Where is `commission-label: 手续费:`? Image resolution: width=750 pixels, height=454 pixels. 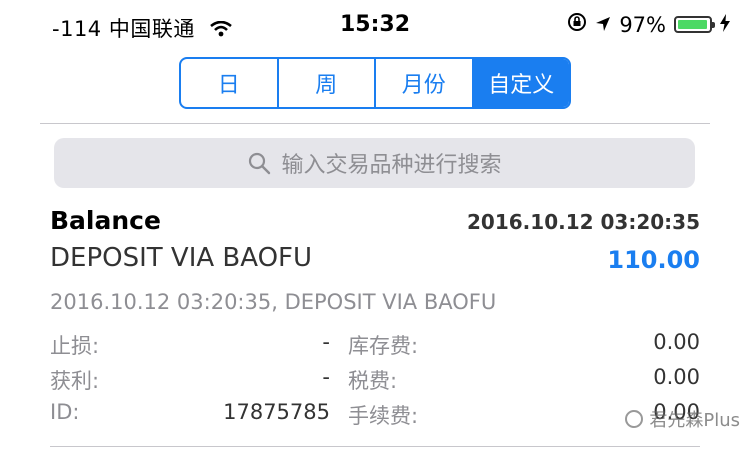
commission-label: 手续费: is located at coordinates (383, 416).